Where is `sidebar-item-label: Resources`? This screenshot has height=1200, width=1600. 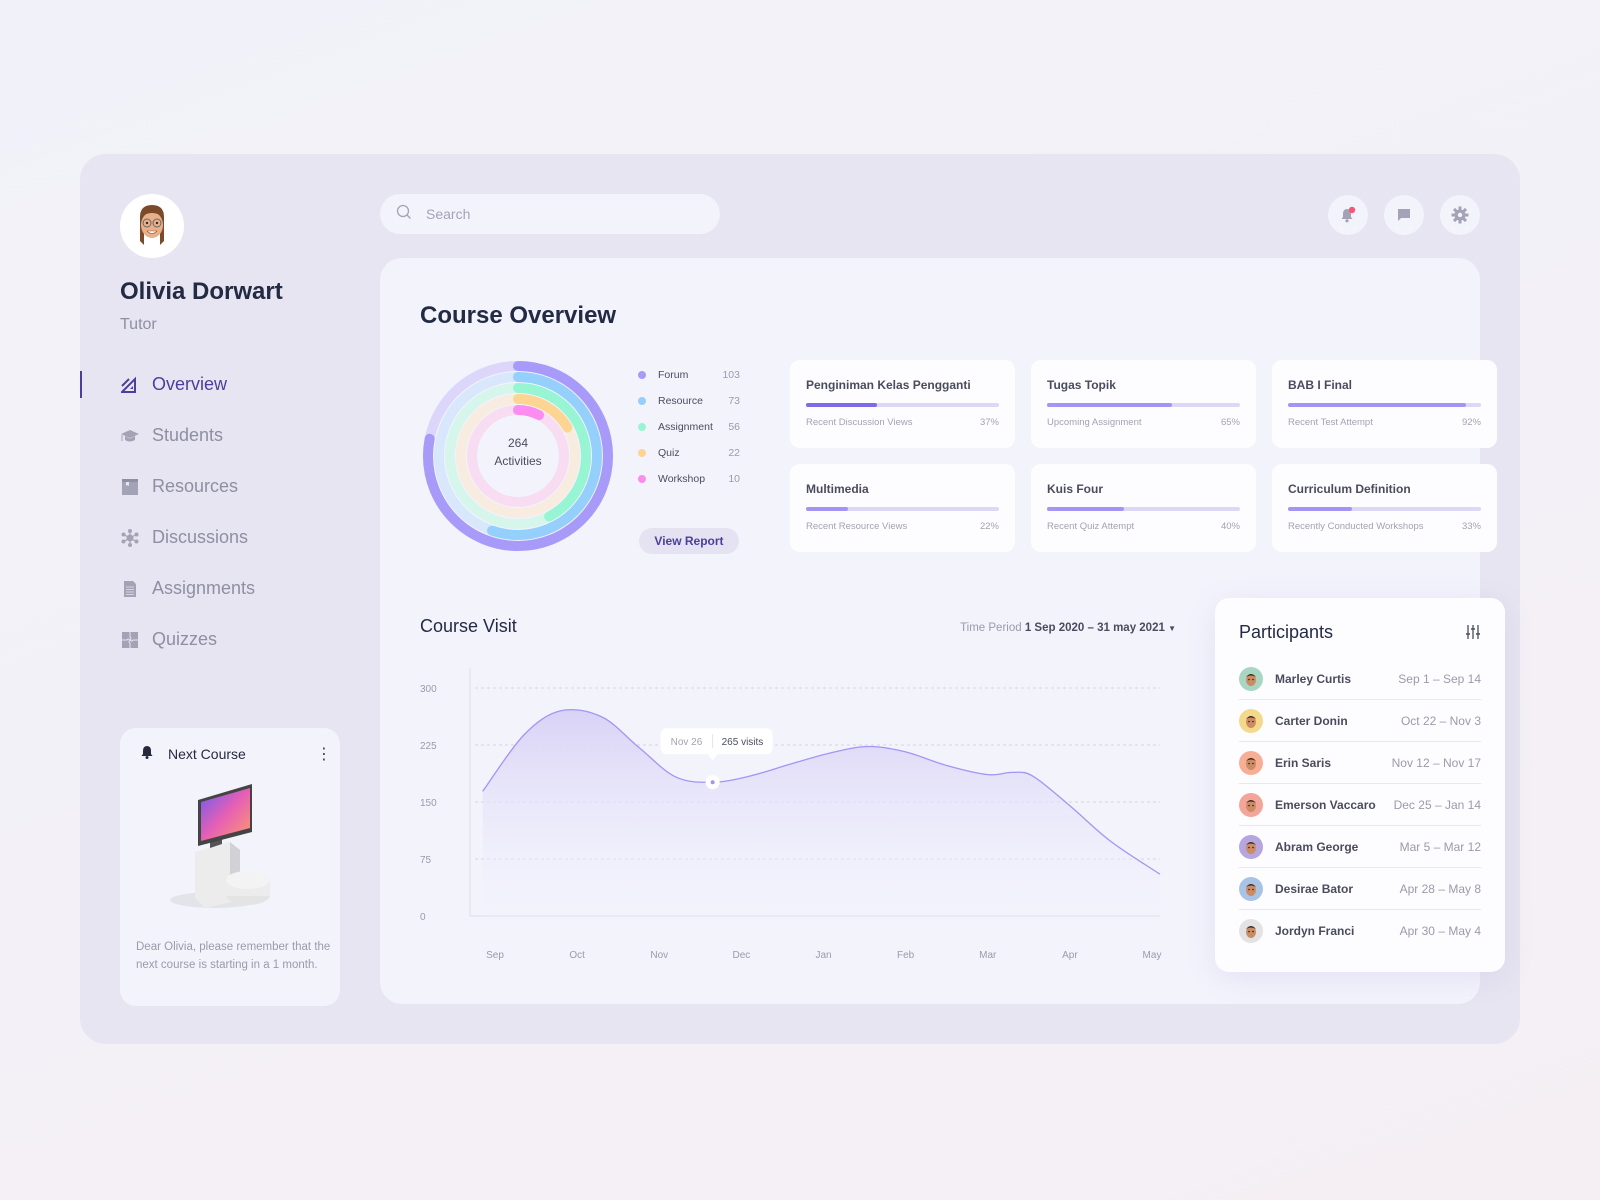
sidebar-item-label: Resources is located at coordinates (195, 486).